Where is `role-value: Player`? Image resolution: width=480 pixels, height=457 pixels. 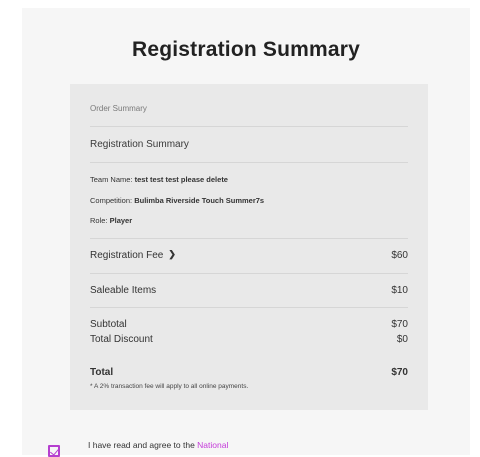
role-value: Player is located at coordinates (121, 220).